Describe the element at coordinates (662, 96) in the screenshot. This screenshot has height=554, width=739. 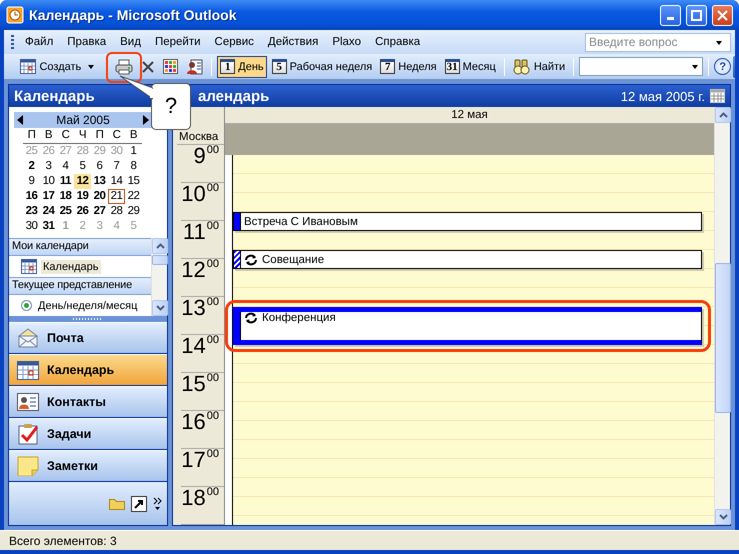
I see `date-label: 12 мая 2005 г.` at that location.